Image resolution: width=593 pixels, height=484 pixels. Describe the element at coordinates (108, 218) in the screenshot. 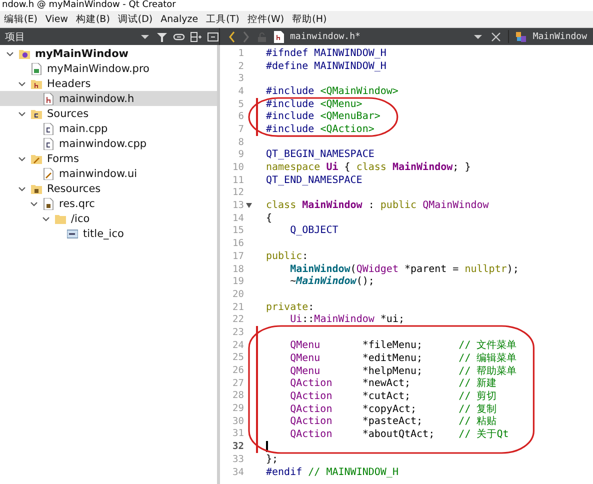

I see `tree-item: /ico` at that location.